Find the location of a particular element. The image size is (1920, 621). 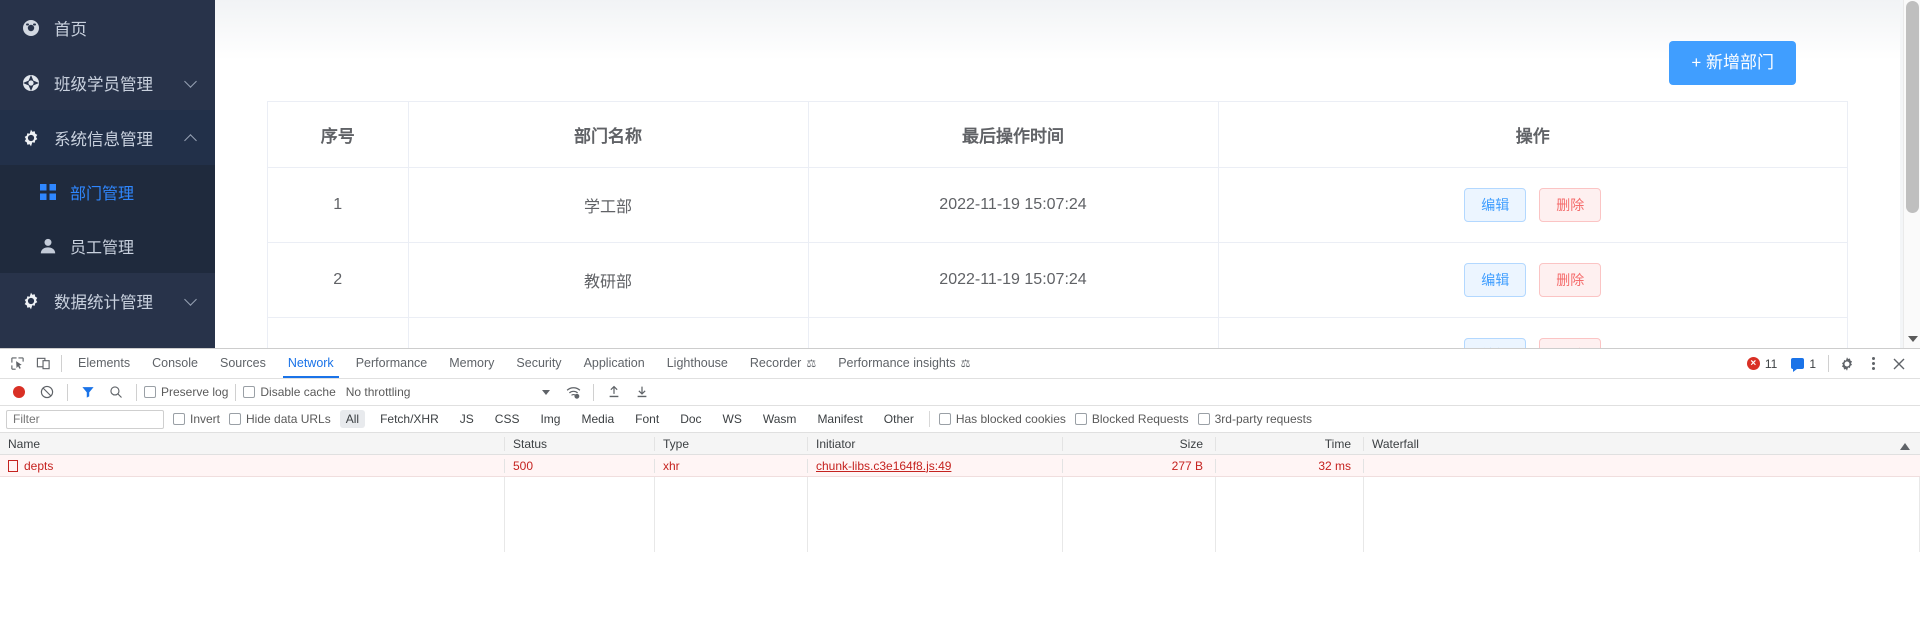

sidebar-item-label: 班级学员管理 is located at coordinates (103, 84).